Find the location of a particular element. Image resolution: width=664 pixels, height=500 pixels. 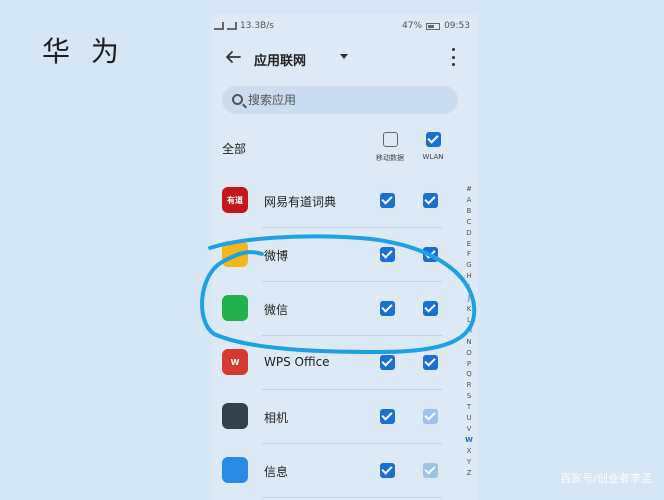

all-apps-row: 全部 移动数据 WLAN is located at coordinates (345, 154).